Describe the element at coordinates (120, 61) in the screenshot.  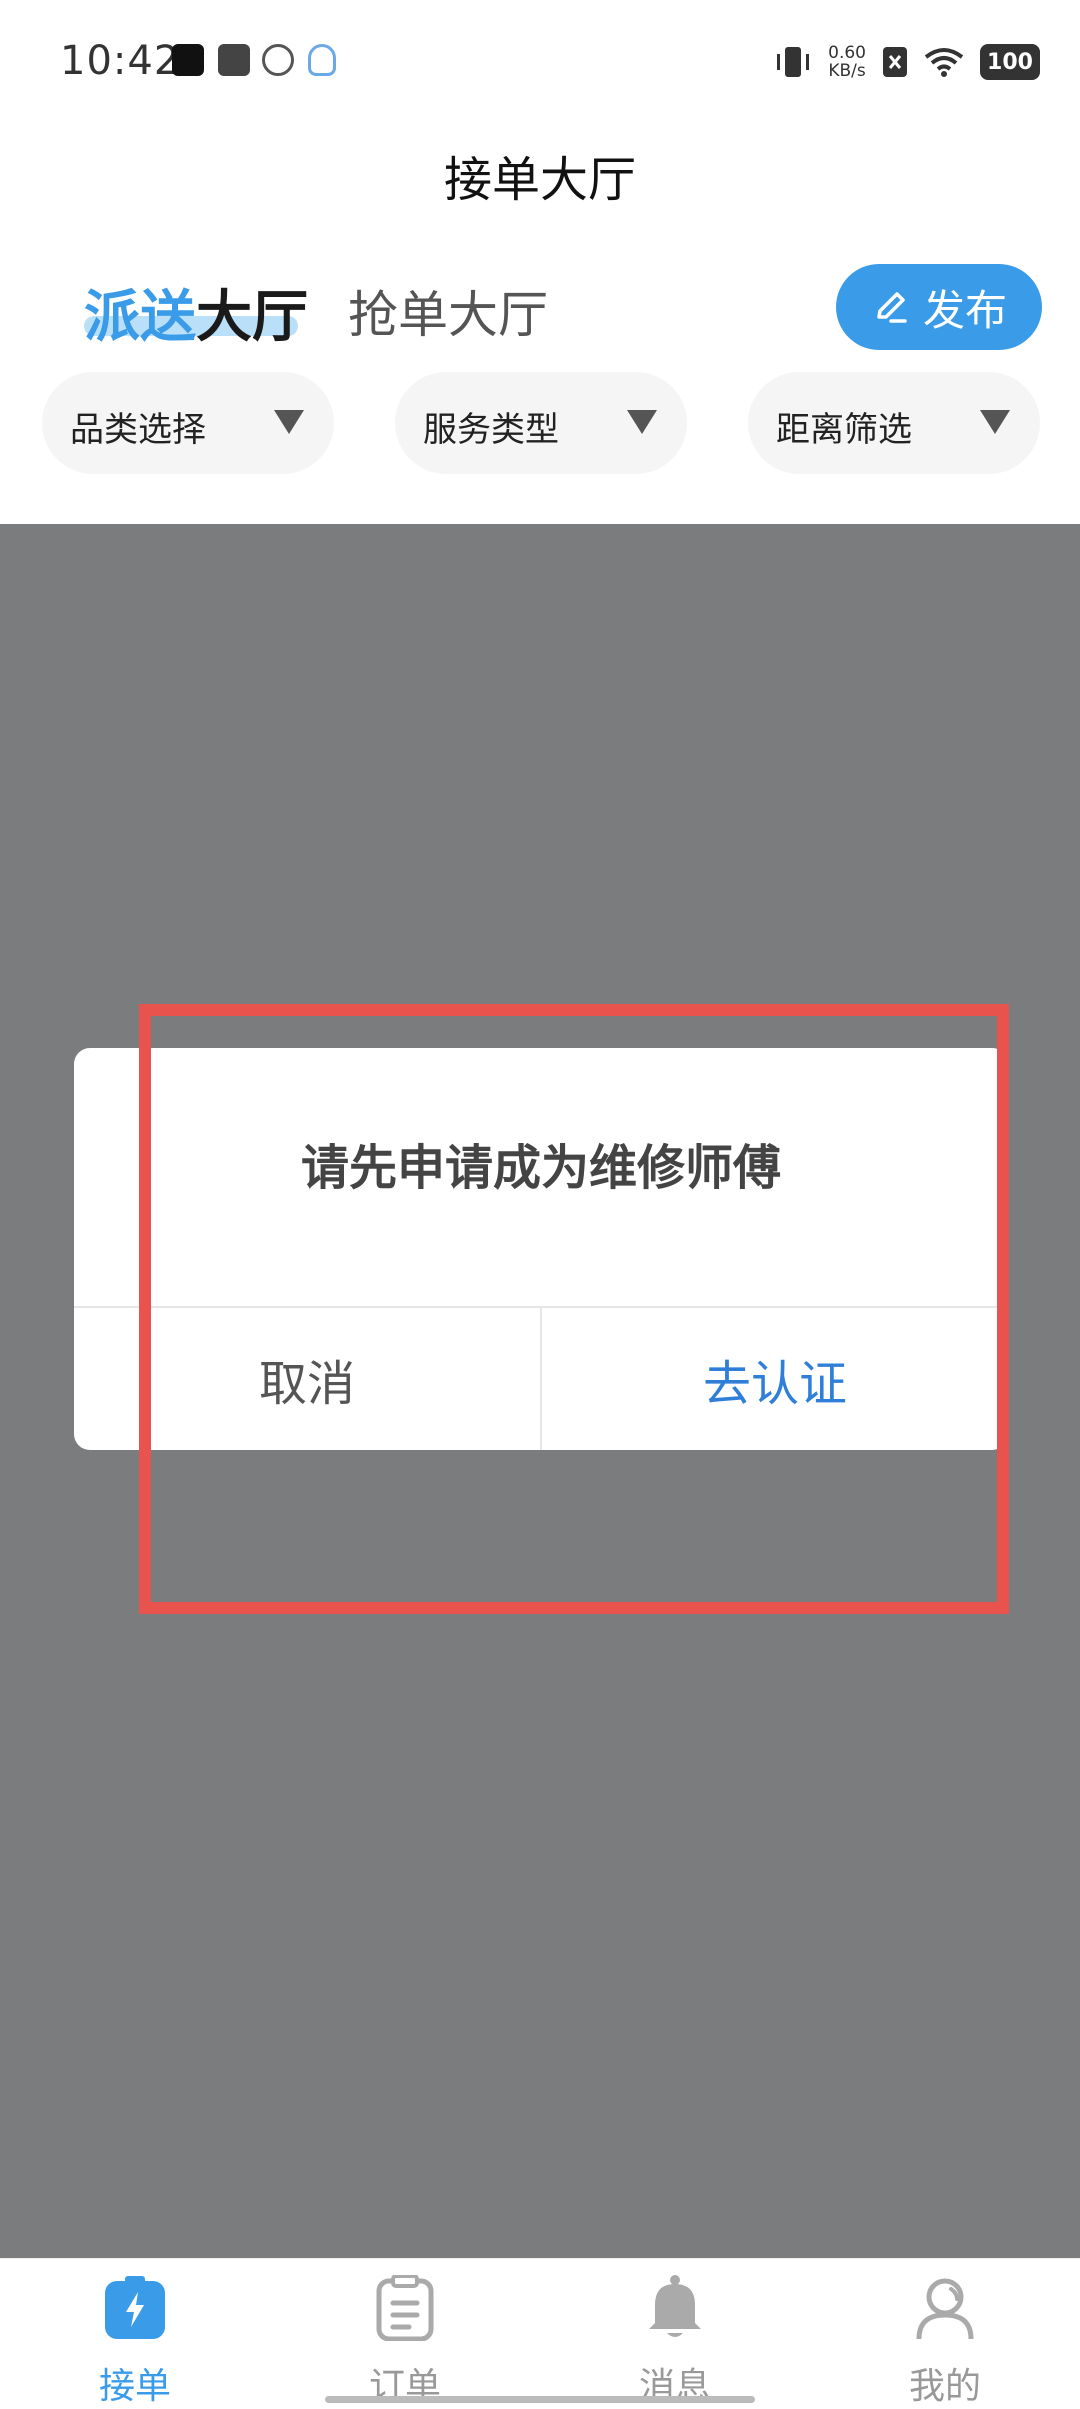
I see `status-time: 10:42` at that location.